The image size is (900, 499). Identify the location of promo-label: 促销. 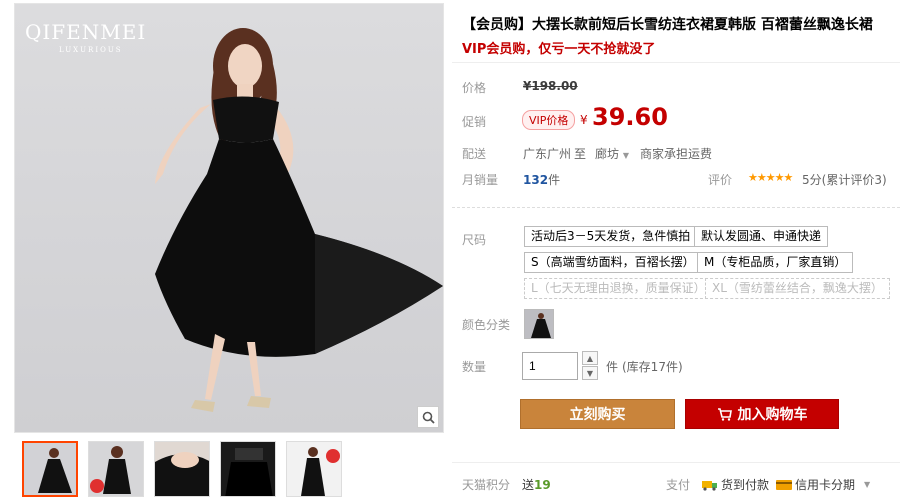
(474, 122).